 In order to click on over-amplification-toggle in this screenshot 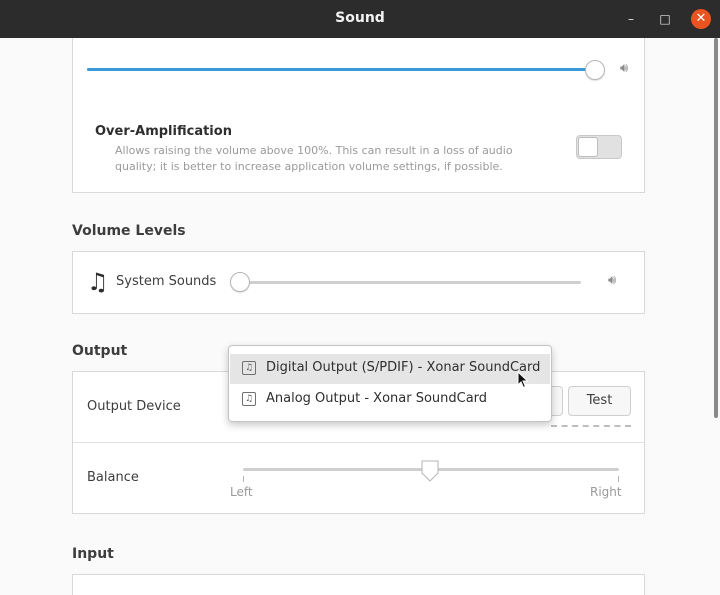, I will do `click(599, 147)`.